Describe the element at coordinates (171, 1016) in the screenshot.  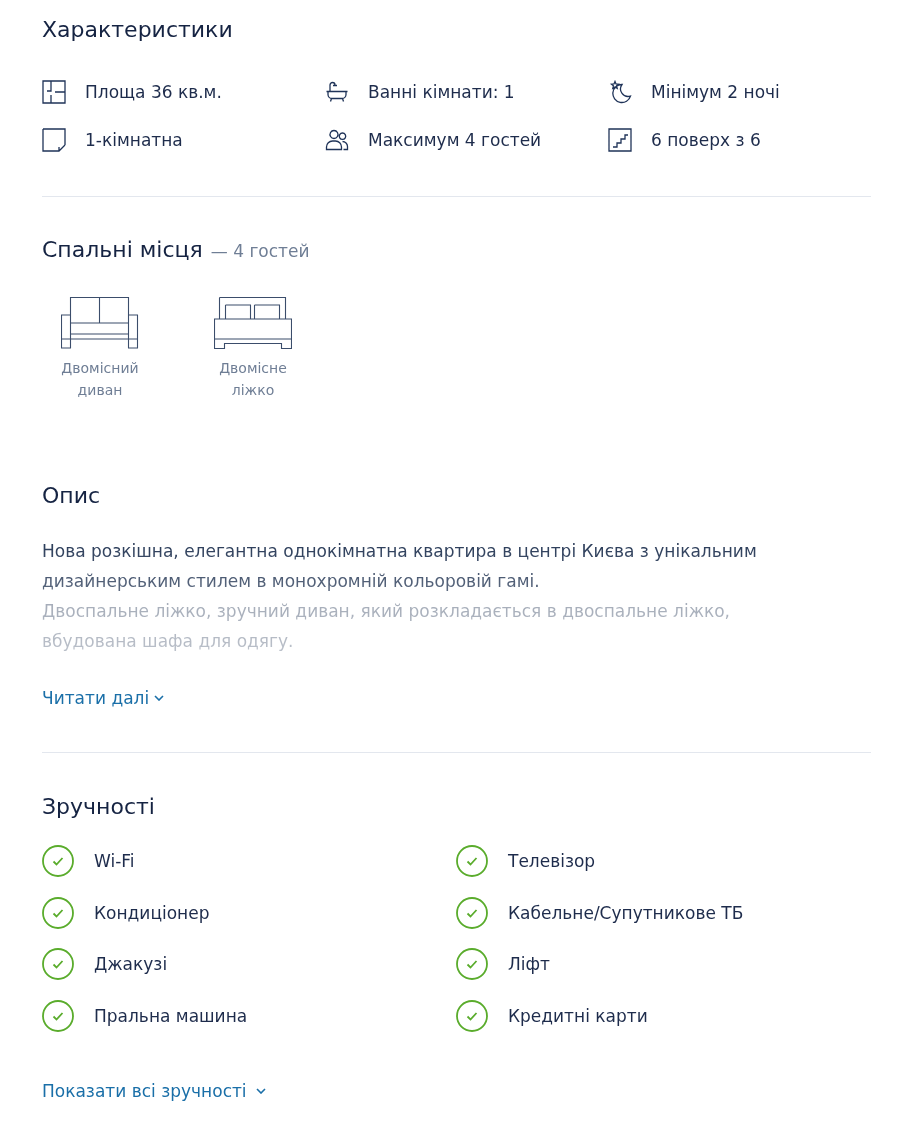
I see `amenity-label: Пральна машина` at that location.